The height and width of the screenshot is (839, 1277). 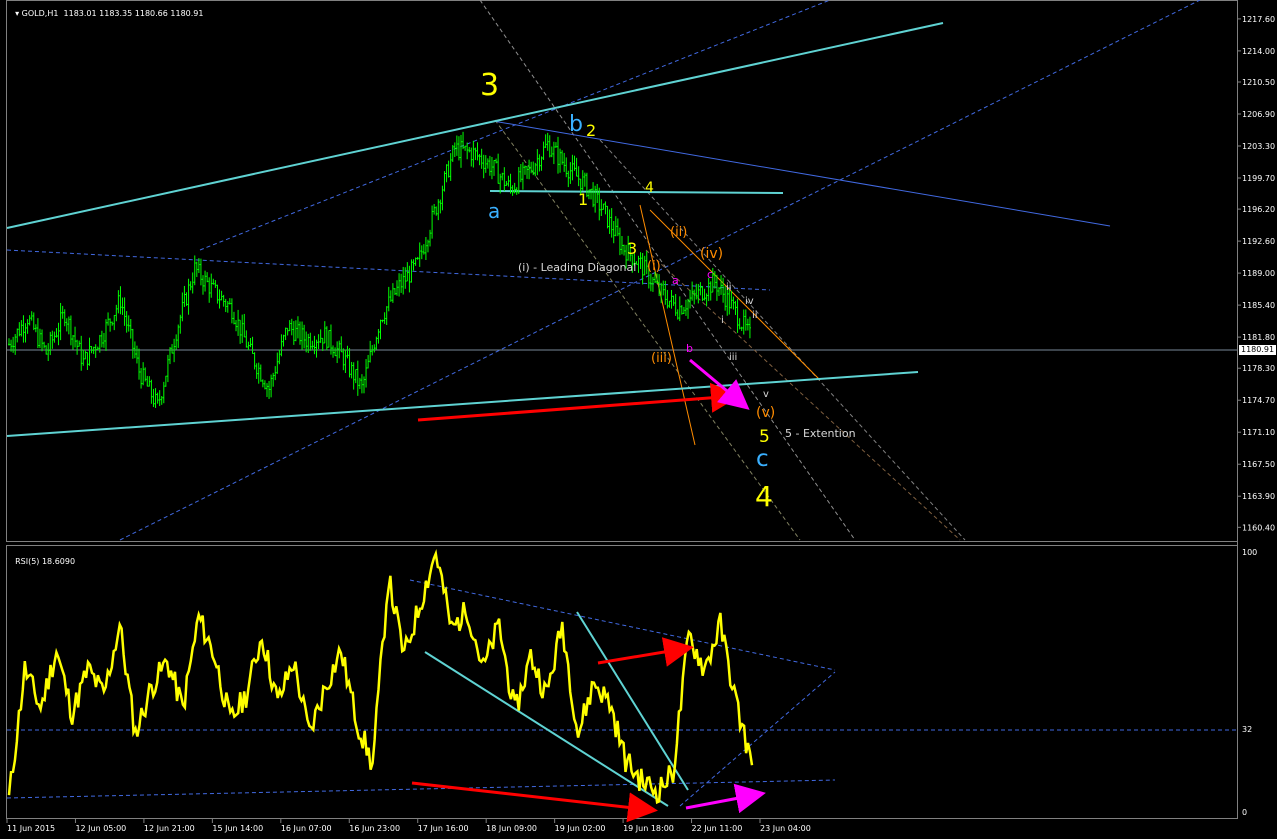 I want to click on time-tick-label: 12 Jun 05:00, so click(x=100, y=828).